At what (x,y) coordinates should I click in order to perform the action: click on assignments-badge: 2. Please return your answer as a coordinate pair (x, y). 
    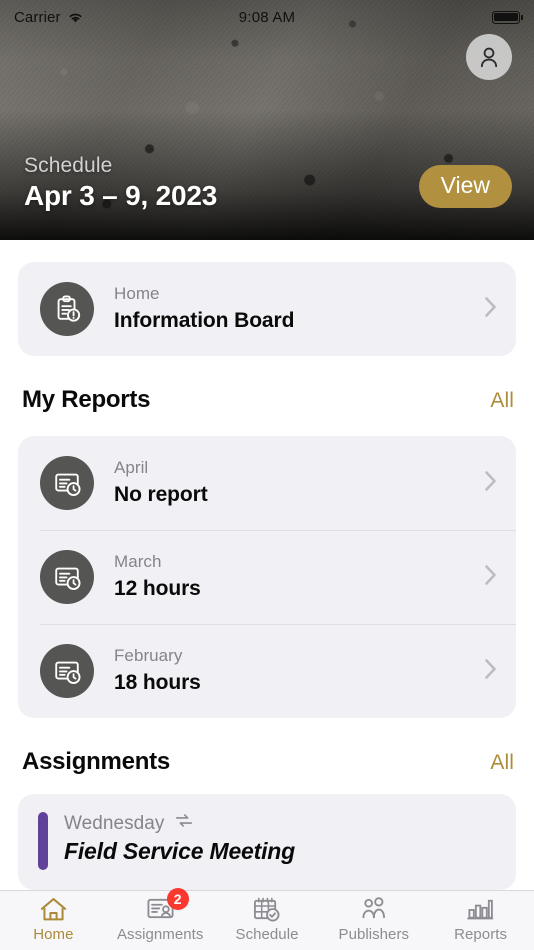
    Looking at the image, I should click on (177, 899).